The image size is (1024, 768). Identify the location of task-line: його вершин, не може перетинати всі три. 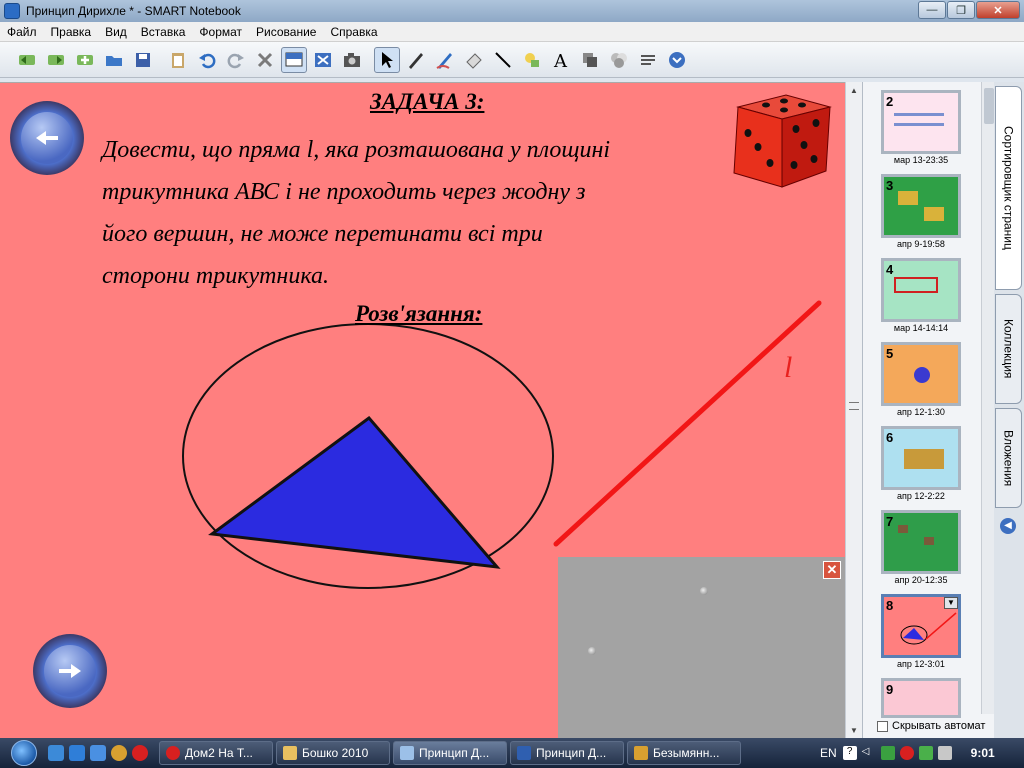
(322, 234).